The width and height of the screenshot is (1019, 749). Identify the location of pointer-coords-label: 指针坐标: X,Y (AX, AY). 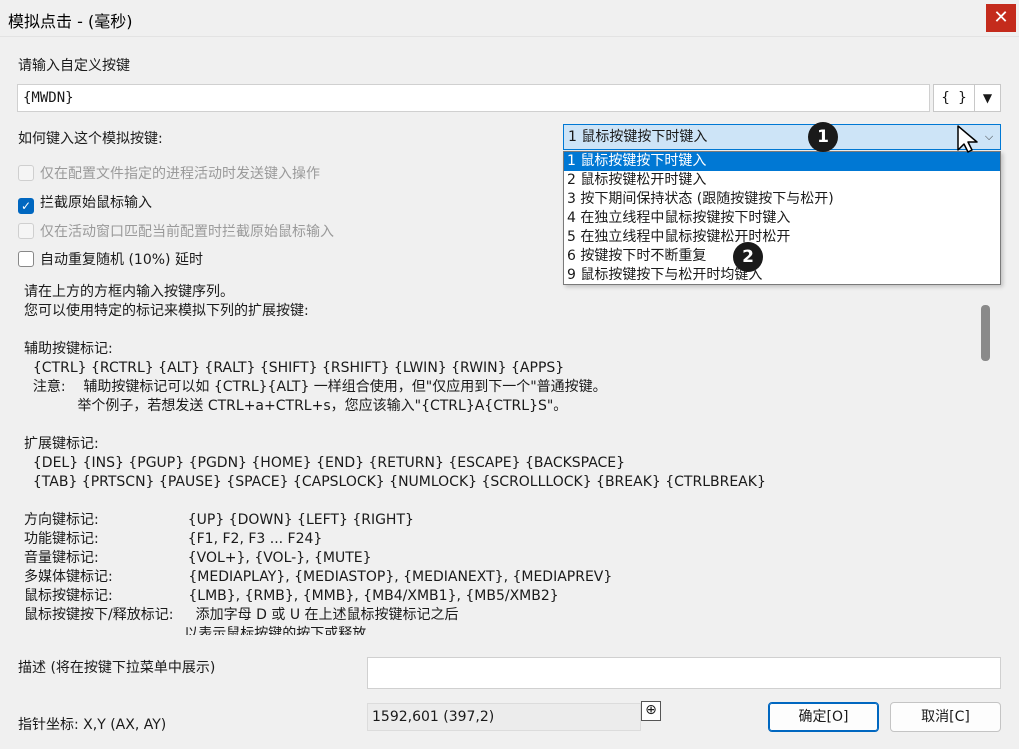
(92, 725).